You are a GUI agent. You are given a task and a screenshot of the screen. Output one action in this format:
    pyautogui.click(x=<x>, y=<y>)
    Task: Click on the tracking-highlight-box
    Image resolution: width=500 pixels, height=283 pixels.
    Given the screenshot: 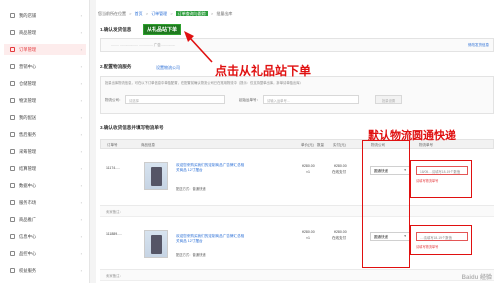 What is the action you would take?
    pyautogui.click(x=441, y=179)
    